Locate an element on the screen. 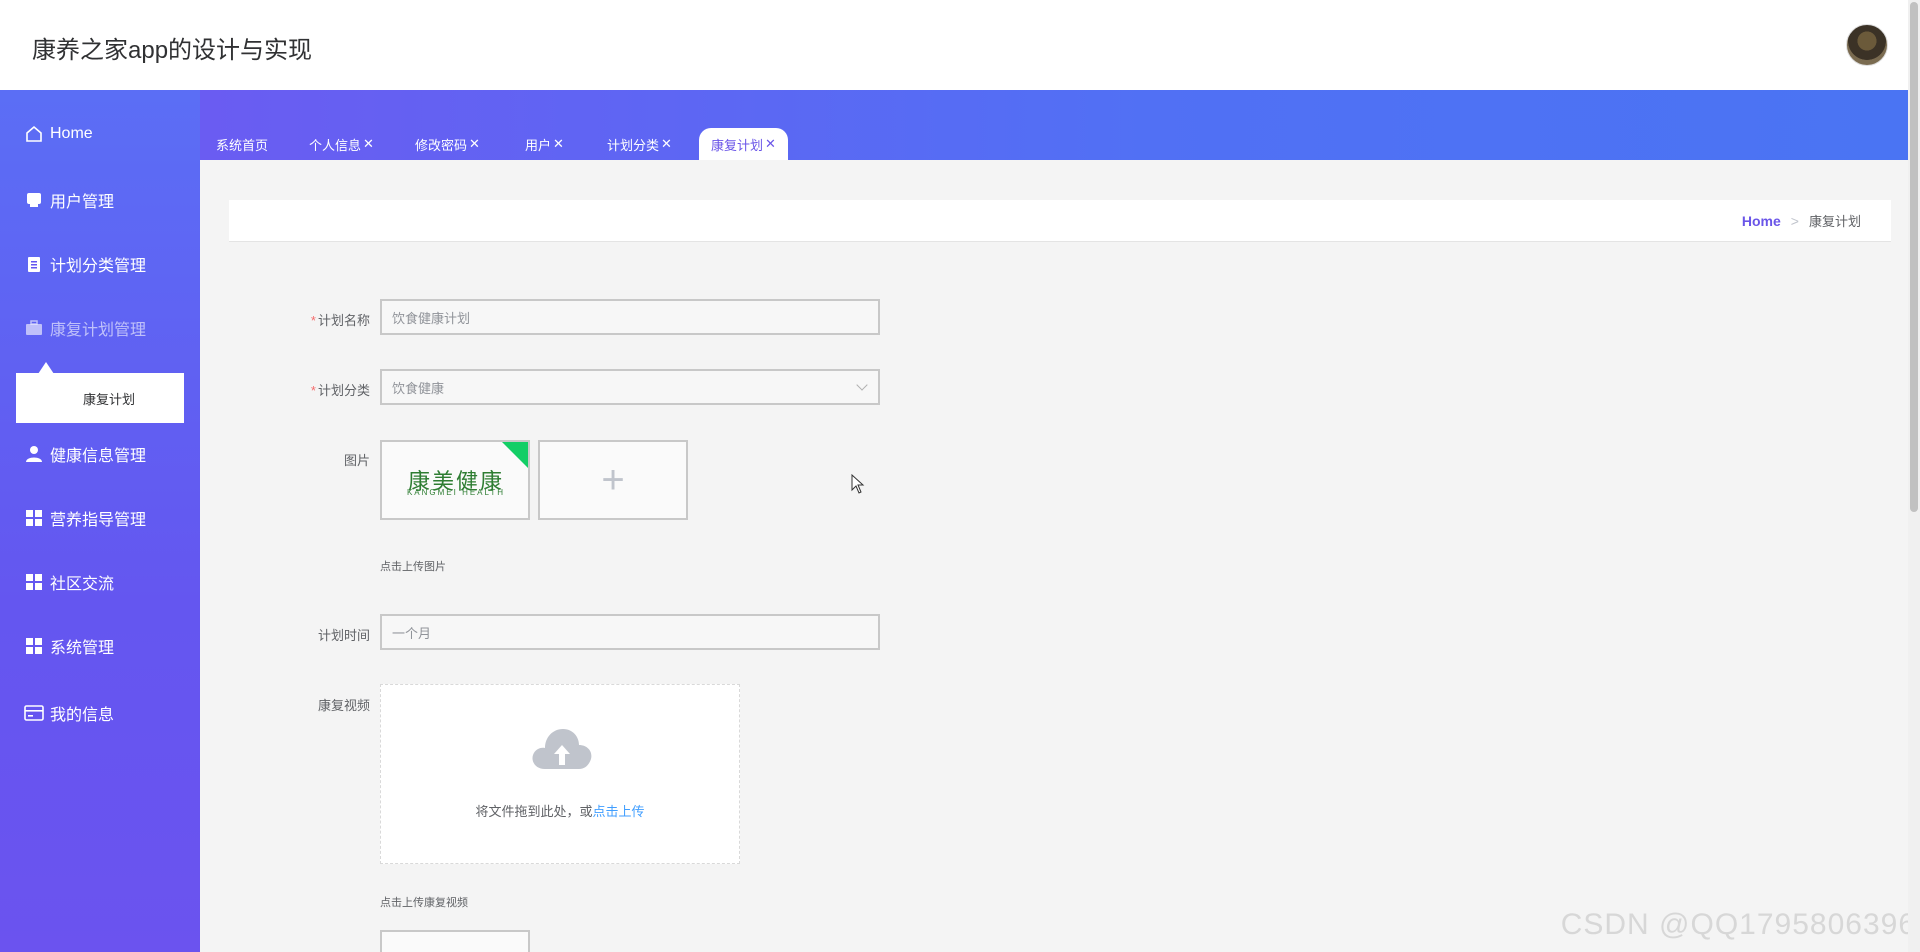 The image size is (1920, 952). person-icon is located at coordinates (34, 454).